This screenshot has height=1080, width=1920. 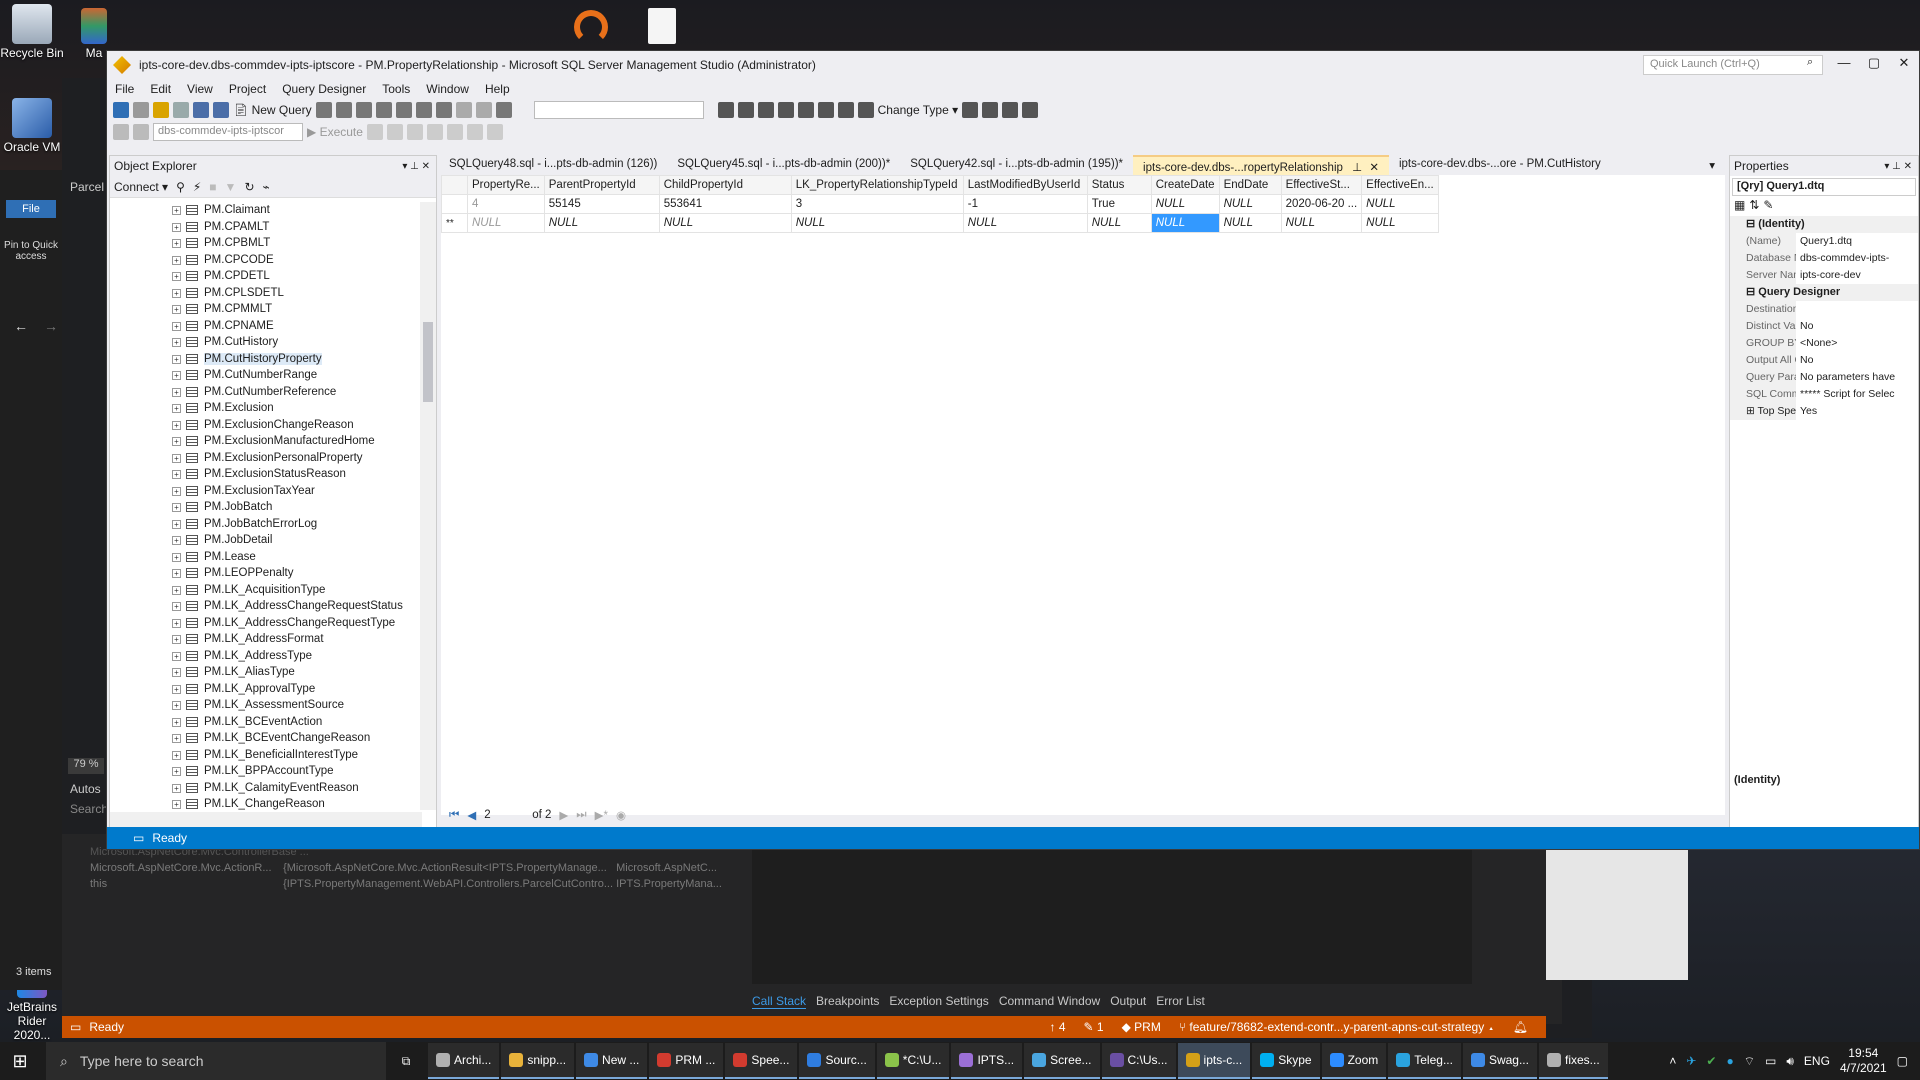 I want to click on column-header: Status, so click(x=1119, y=185).